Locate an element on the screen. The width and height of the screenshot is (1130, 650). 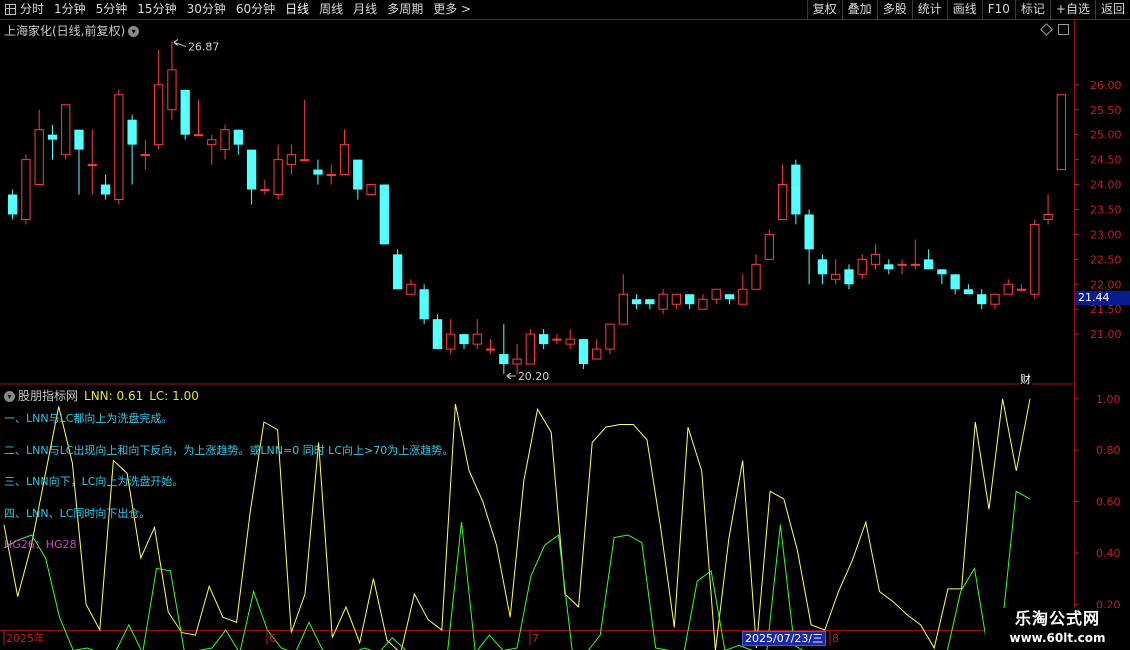
watermark: 乐淘公式网 www.60lt.com is located at coordinates (1057, 629).